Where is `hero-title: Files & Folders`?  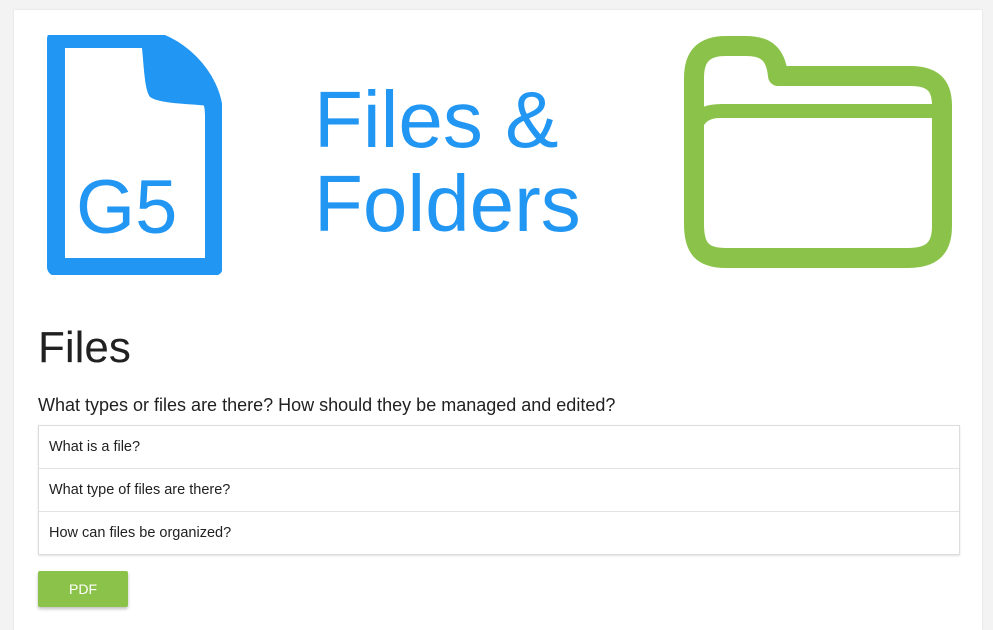
hero-title: Files & Folders is located at coordinates (484, 162).